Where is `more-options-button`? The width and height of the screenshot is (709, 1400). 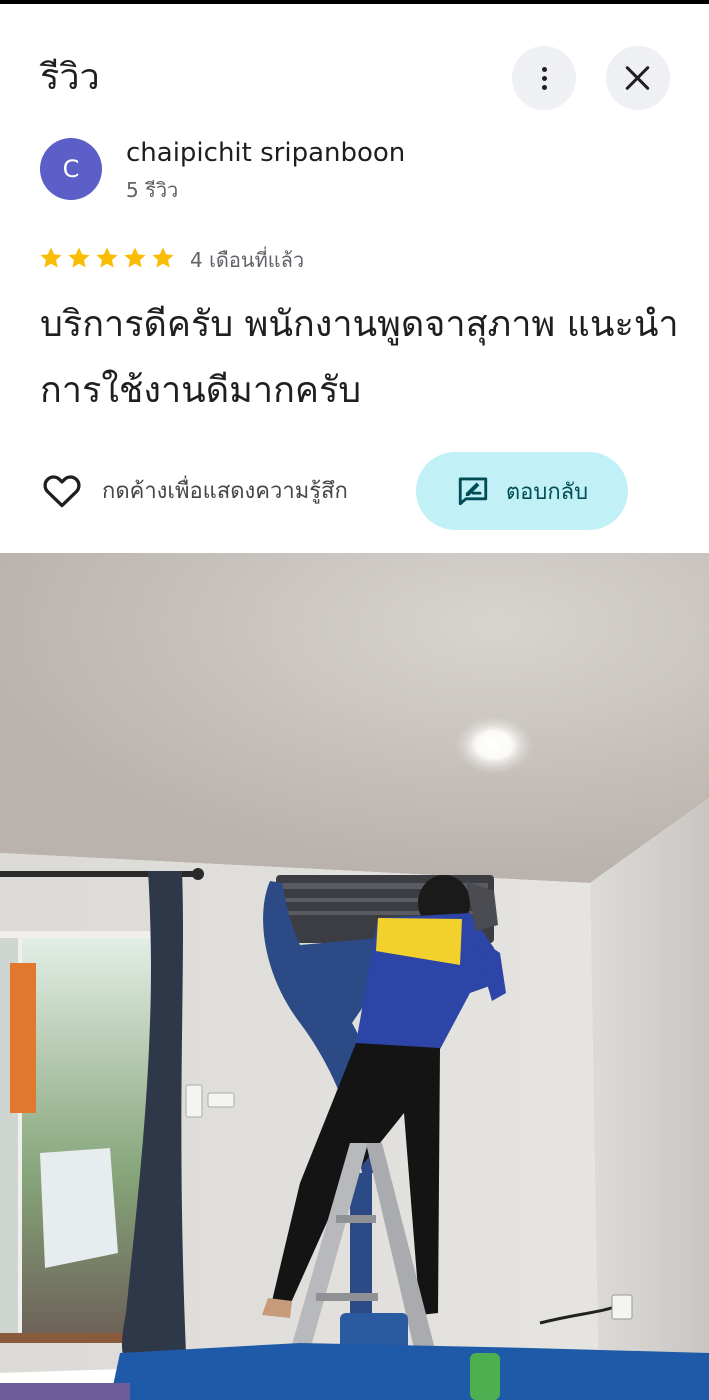 more-options-button is located at coordinates (544, 78).